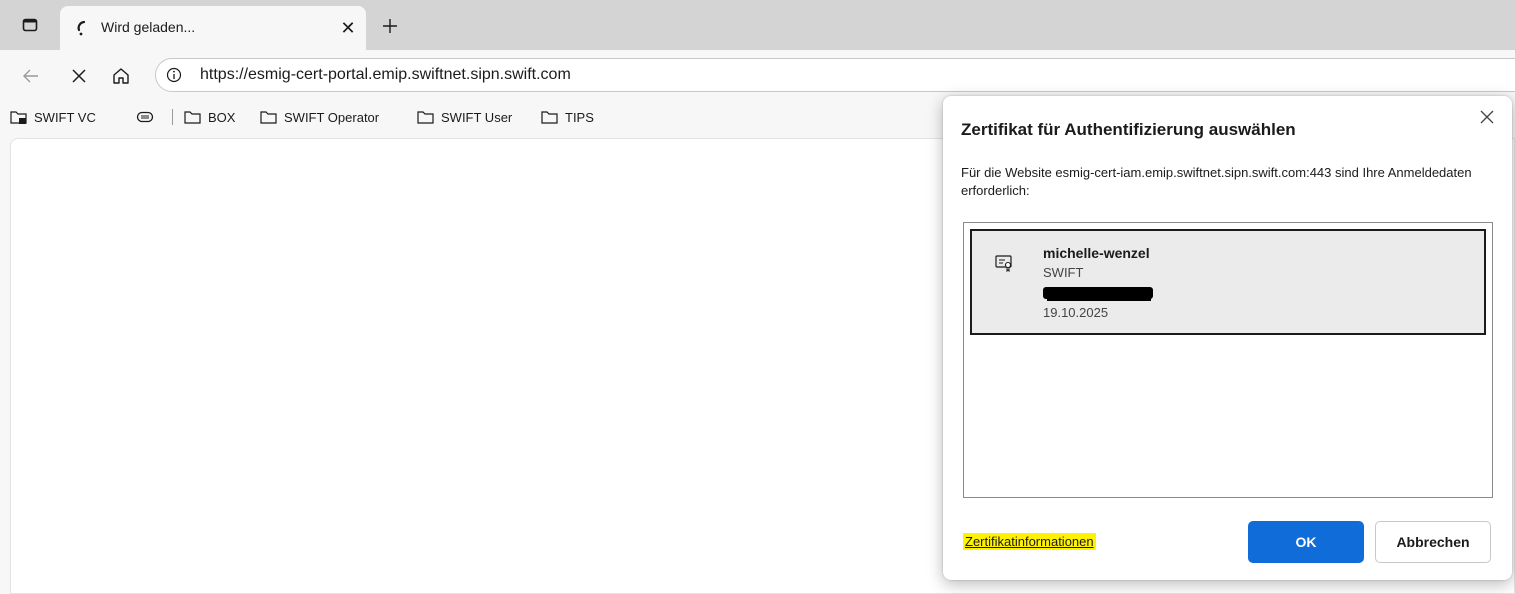  I want to click on bookmark-label: TIPS, so click(579, 117).